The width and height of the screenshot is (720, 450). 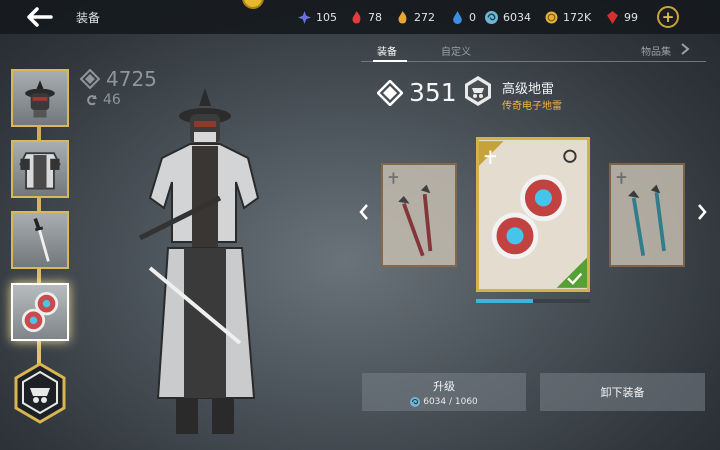 I want to click on upgrade-cost-value: 6034 / 1060, so click(x=450, y=401).